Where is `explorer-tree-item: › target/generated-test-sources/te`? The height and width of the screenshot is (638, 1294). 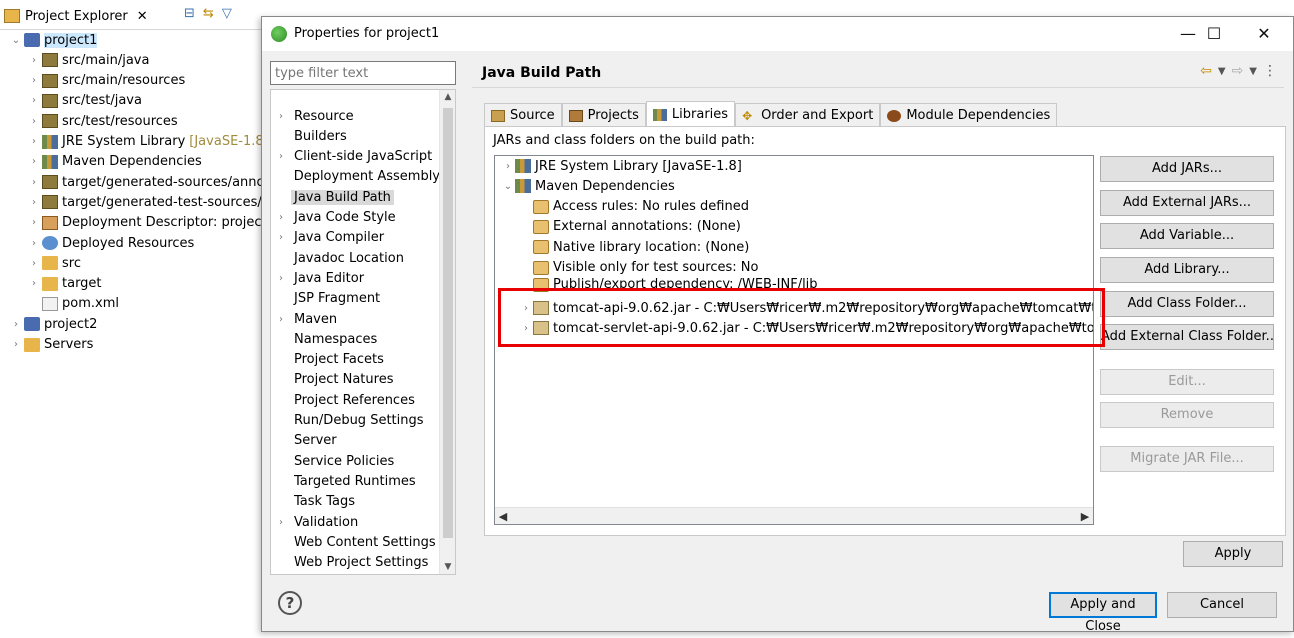 explorer-tree-item: › target/generated-test-sources/te is located at coordinates (151, 202).